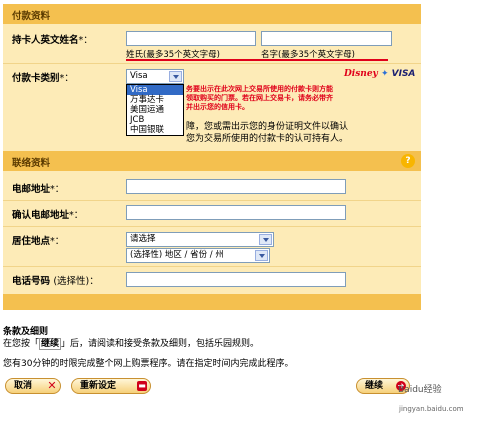 This screenshot has height=425, width=500. Describe the element at coordinates (98, 386) in the screenshot. I see `reset-button-label: 重新设定` at that location.